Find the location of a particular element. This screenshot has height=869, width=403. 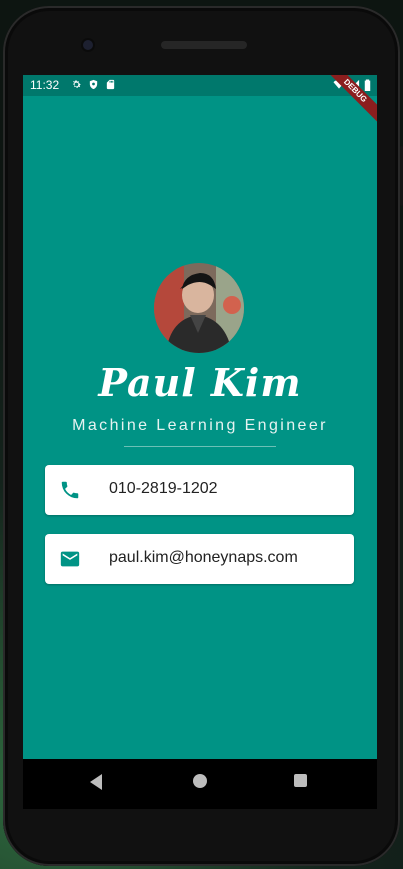

status-notification-icons is located at coordinates (93, 84).